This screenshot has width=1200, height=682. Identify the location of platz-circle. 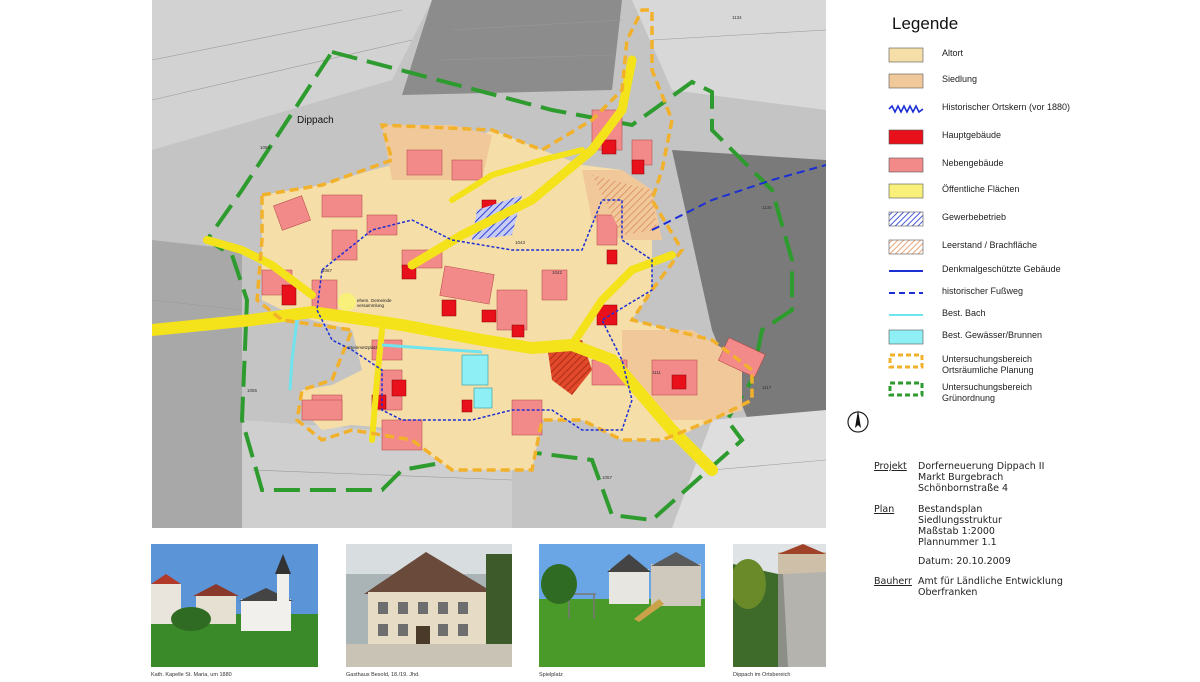
(347, 302).